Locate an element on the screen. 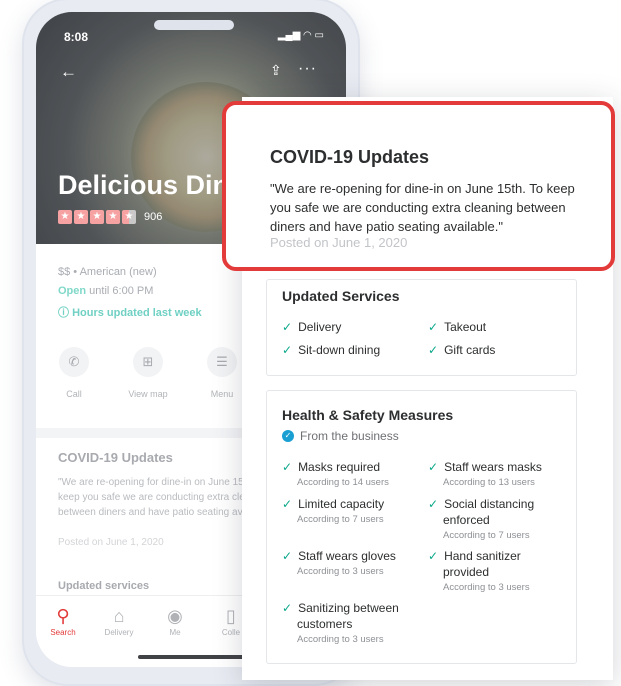  verified-check-icon: ✓ is located at coordinates (288, 436).